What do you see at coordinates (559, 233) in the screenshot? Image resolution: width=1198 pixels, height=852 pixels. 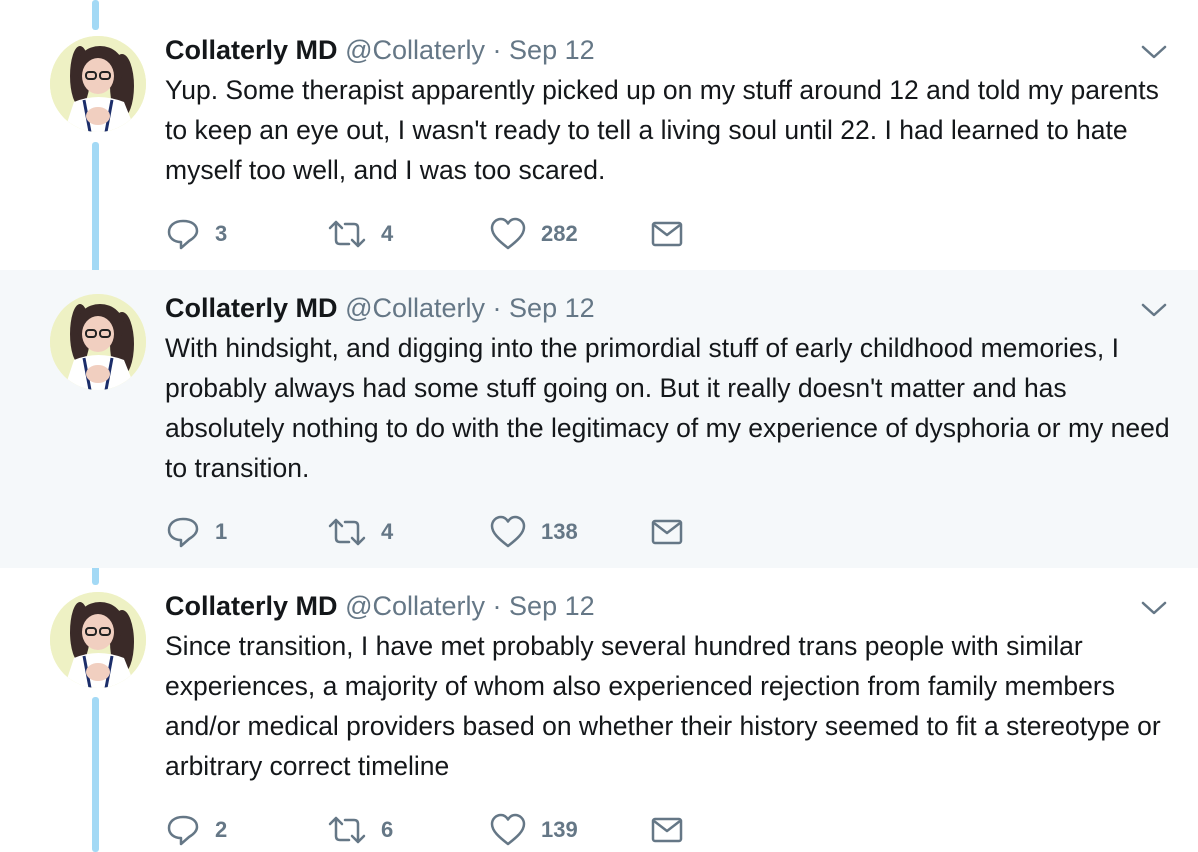 I see `like-count: 282` at bounding box center [559, 233].